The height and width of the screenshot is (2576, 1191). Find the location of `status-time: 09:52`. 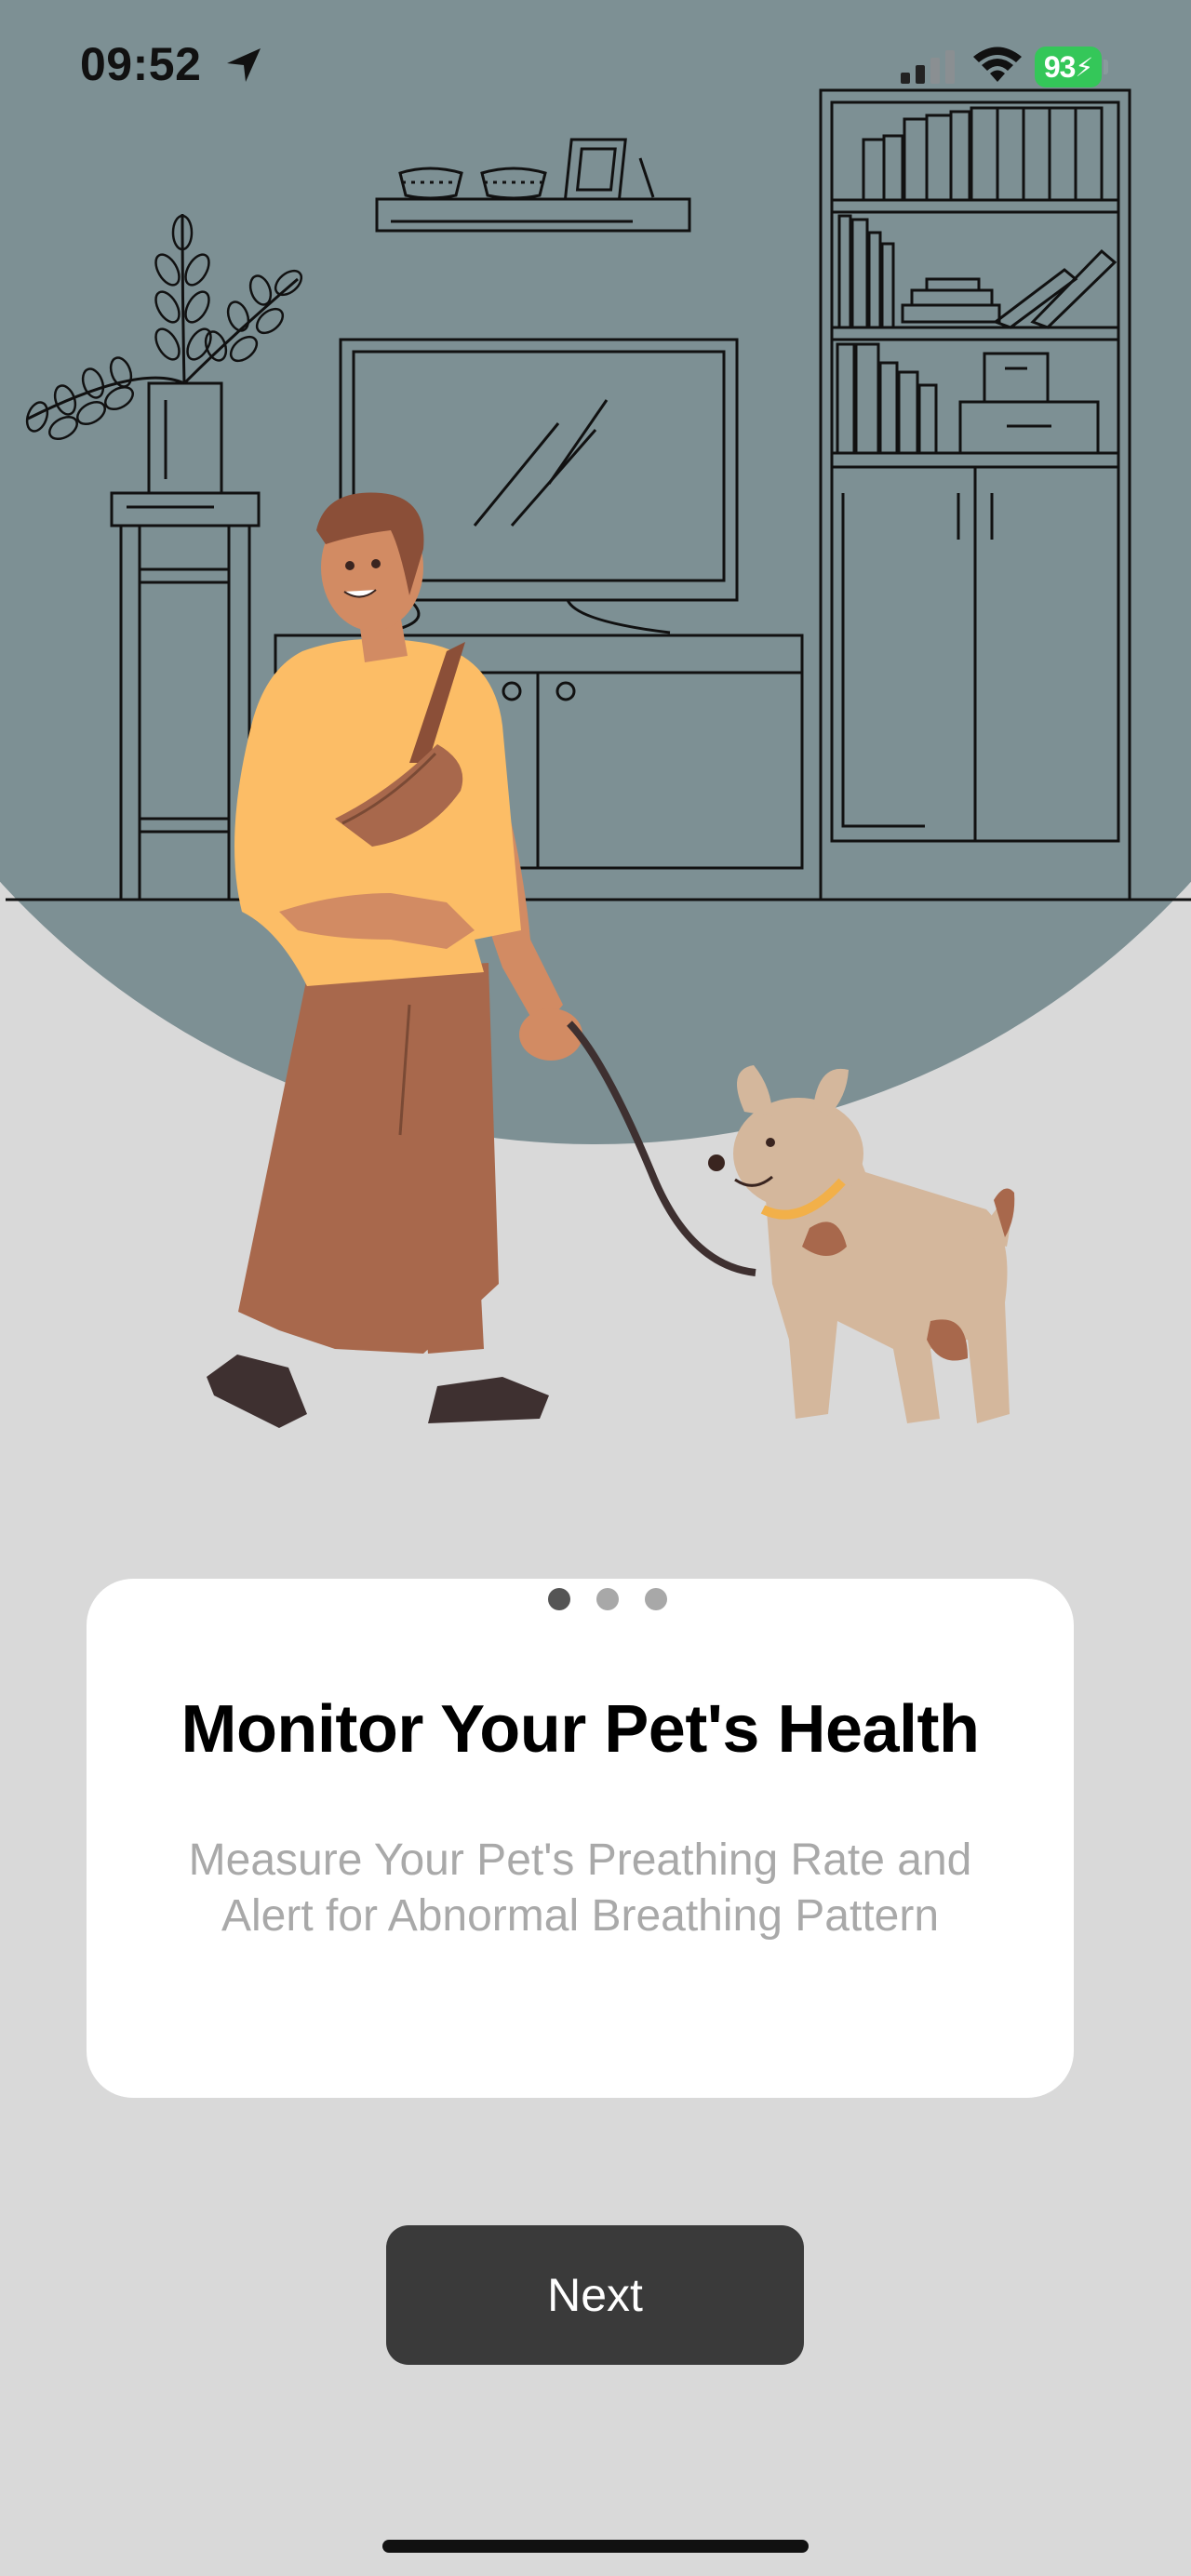

status-time: 09:52 is located at coordinates (141, 64).